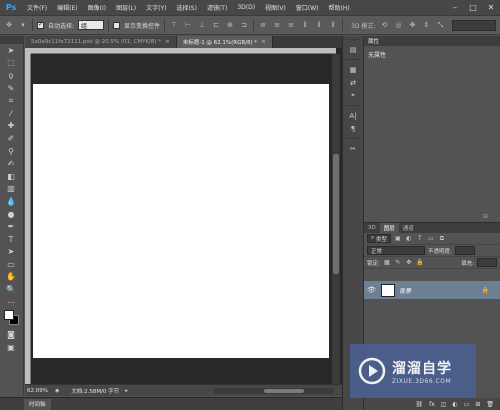  Describe the element at coordinates (126, 391) in the screenshot. I see `status-menu-arrow-icon: ▸` at that location.